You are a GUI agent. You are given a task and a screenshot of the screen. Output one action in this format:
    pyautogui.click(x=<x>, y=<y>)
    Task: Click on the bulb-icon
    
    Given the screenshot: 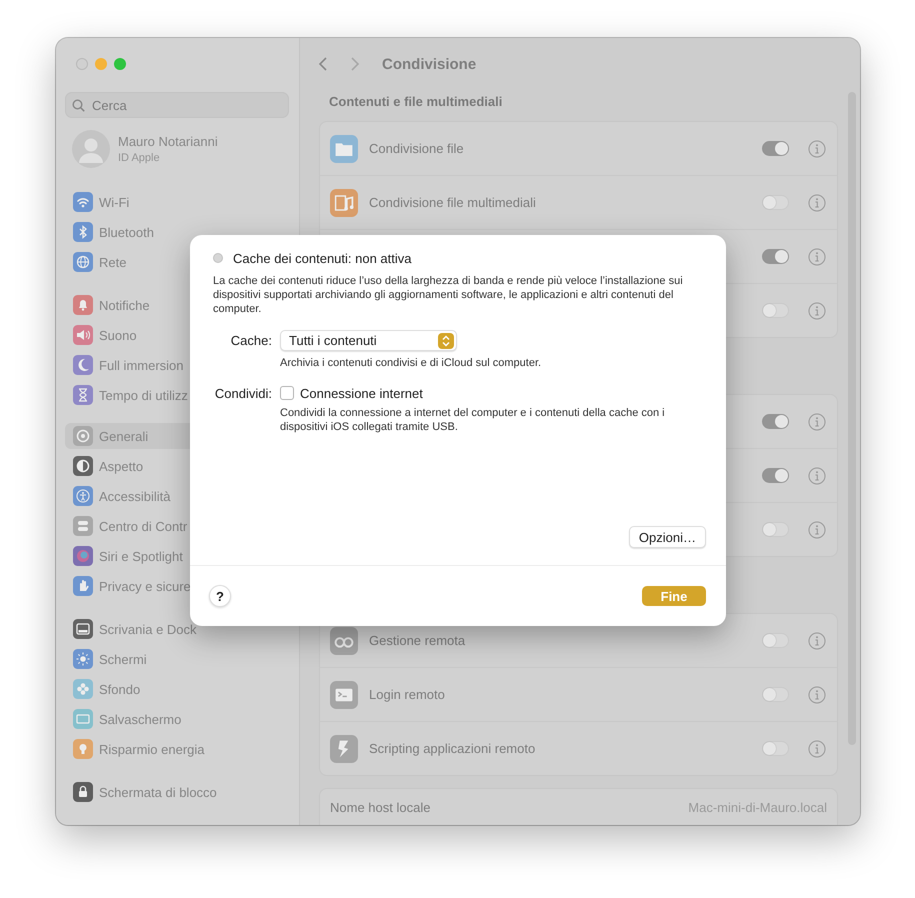 What is the action you would take?
    pyautogui.click(x=83, y=749)
    